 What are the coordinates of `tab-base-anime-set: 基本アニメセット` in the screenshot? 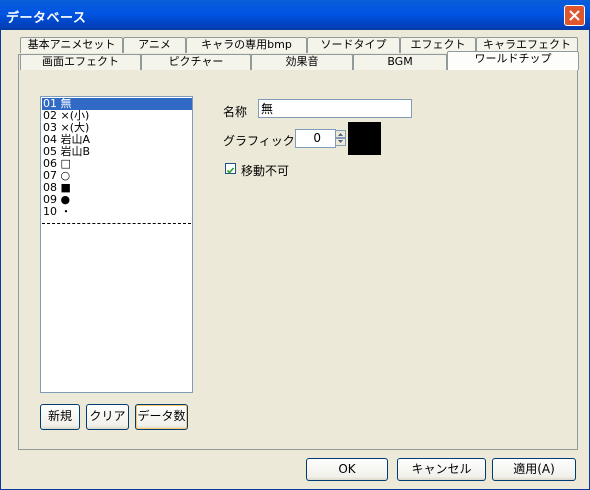 It's located at (71, 45).